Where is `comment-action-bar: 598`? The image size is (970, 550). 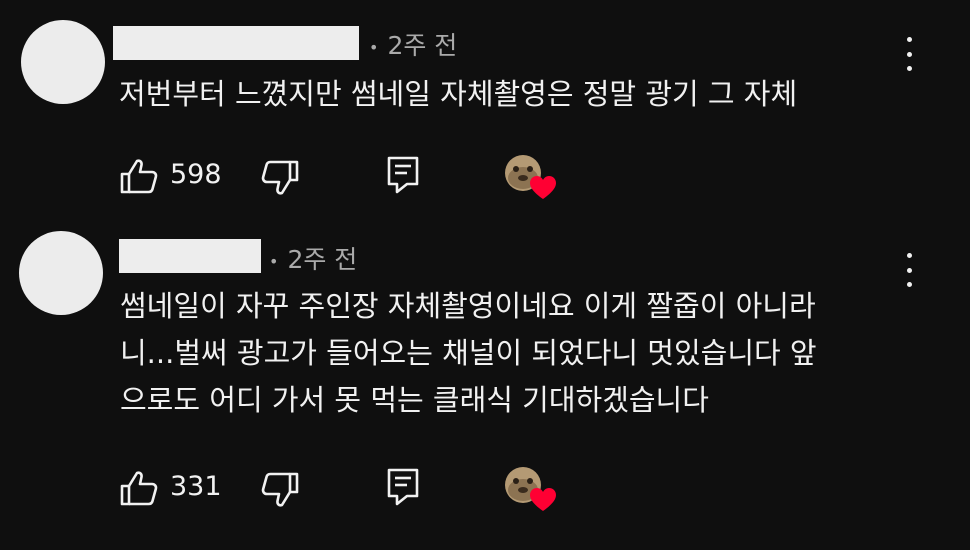 comment-action-bar: 598 is located at coordinates (485, 176).